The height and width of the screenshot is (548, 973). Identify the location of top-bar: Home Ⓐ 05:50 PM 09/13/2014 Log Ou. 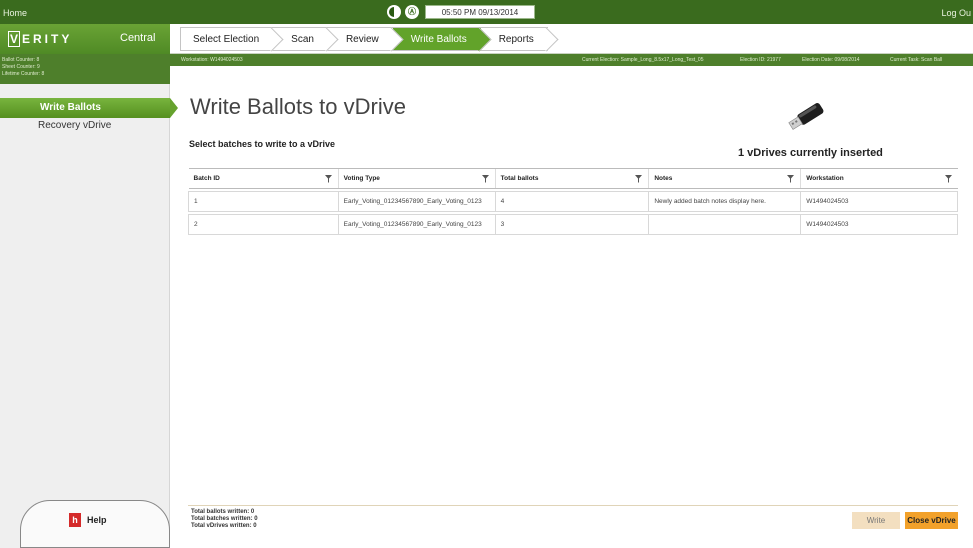
(486, 12).